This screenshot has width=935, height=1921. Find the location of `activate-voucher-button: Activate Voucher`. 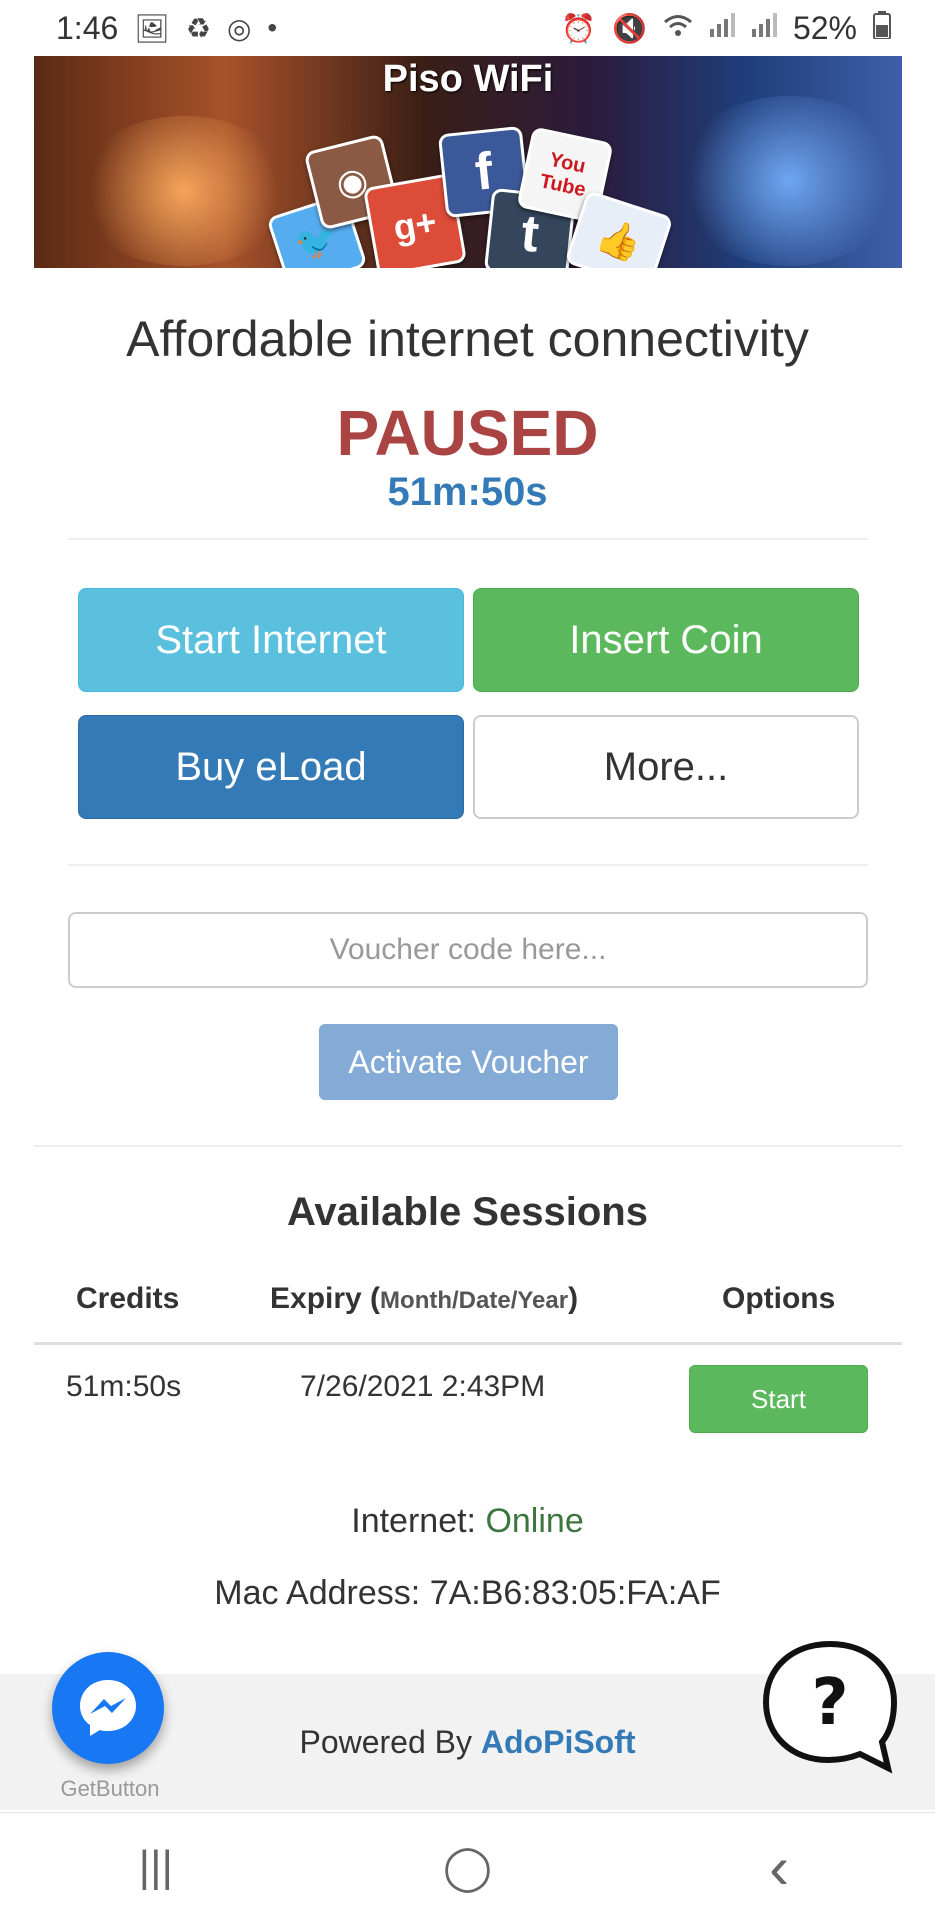

activate-voucher-button: Activate Voucher is located at coordinates (468, 1062).